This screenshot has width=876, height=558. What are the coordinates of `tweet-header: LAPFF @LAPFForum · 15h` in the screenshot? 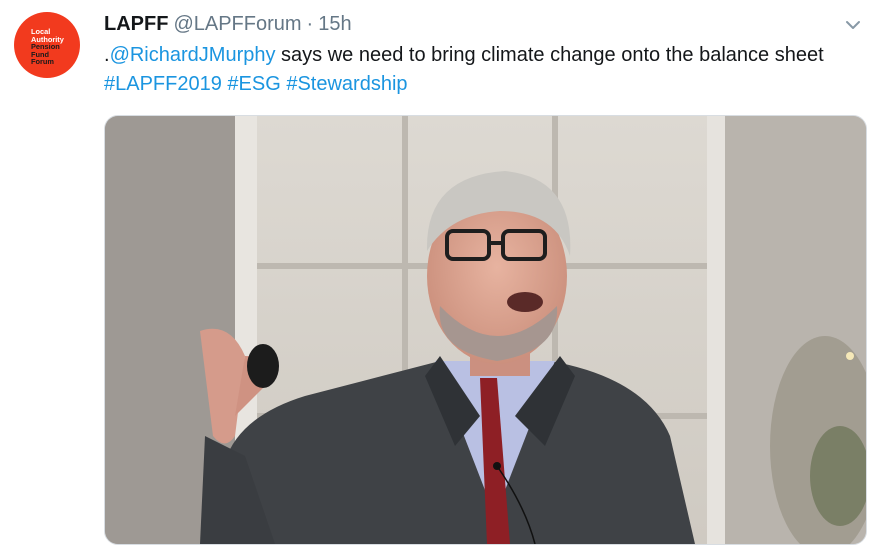 It's located at (228, 24).